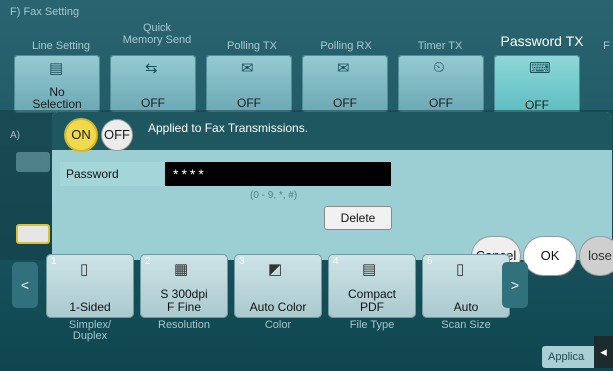 The height and width of the screenshot is (371, 613). Describe the element at coordinates (184, 286) in the screenshot. I see `resolution-button: 2 ▦ S 300dpi F Fine` at that location.